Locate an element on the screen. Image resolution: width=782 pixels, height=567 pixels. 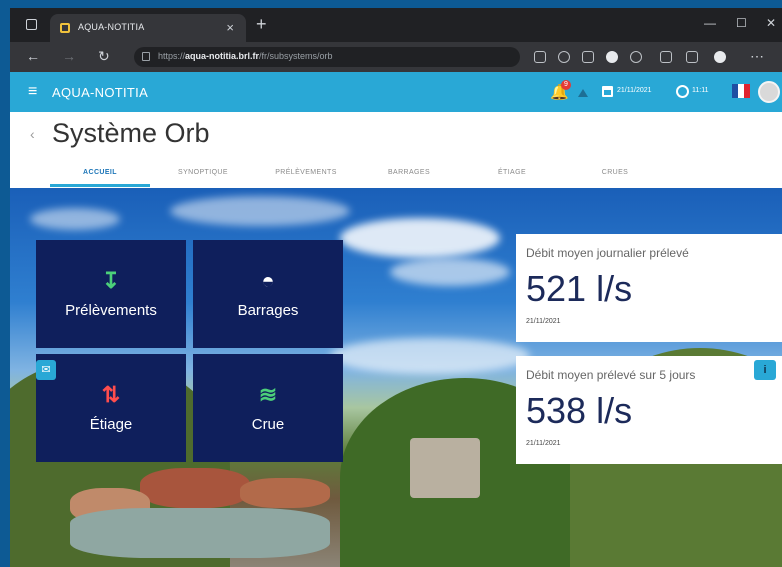
hamburger-menu-icon: ≡ is located at coordinates (32, 92).